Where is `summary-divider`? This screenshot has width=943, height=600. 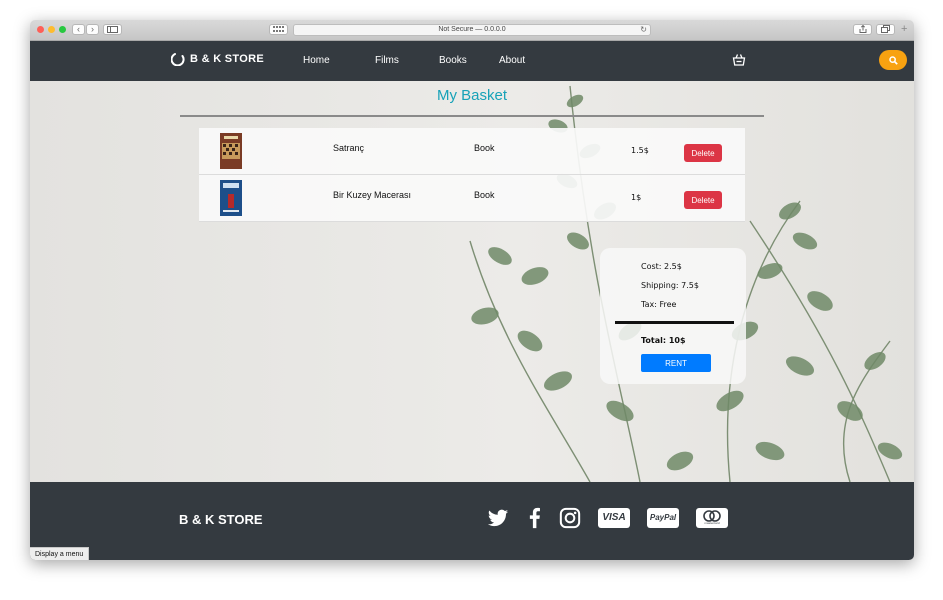 summary-divider is located at coordinates (674, 322).